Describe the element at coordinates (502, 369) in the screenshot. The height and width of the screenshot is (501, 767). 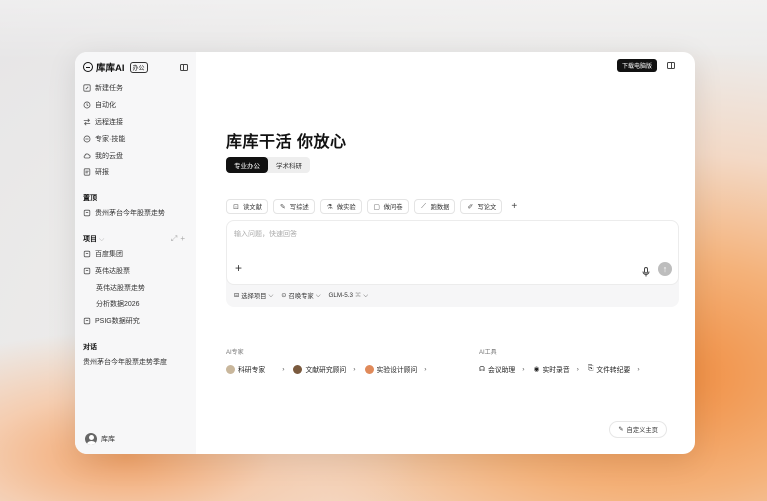
I see `tool-meeting-assistant: ☊ 会议助理 ›` at that location.